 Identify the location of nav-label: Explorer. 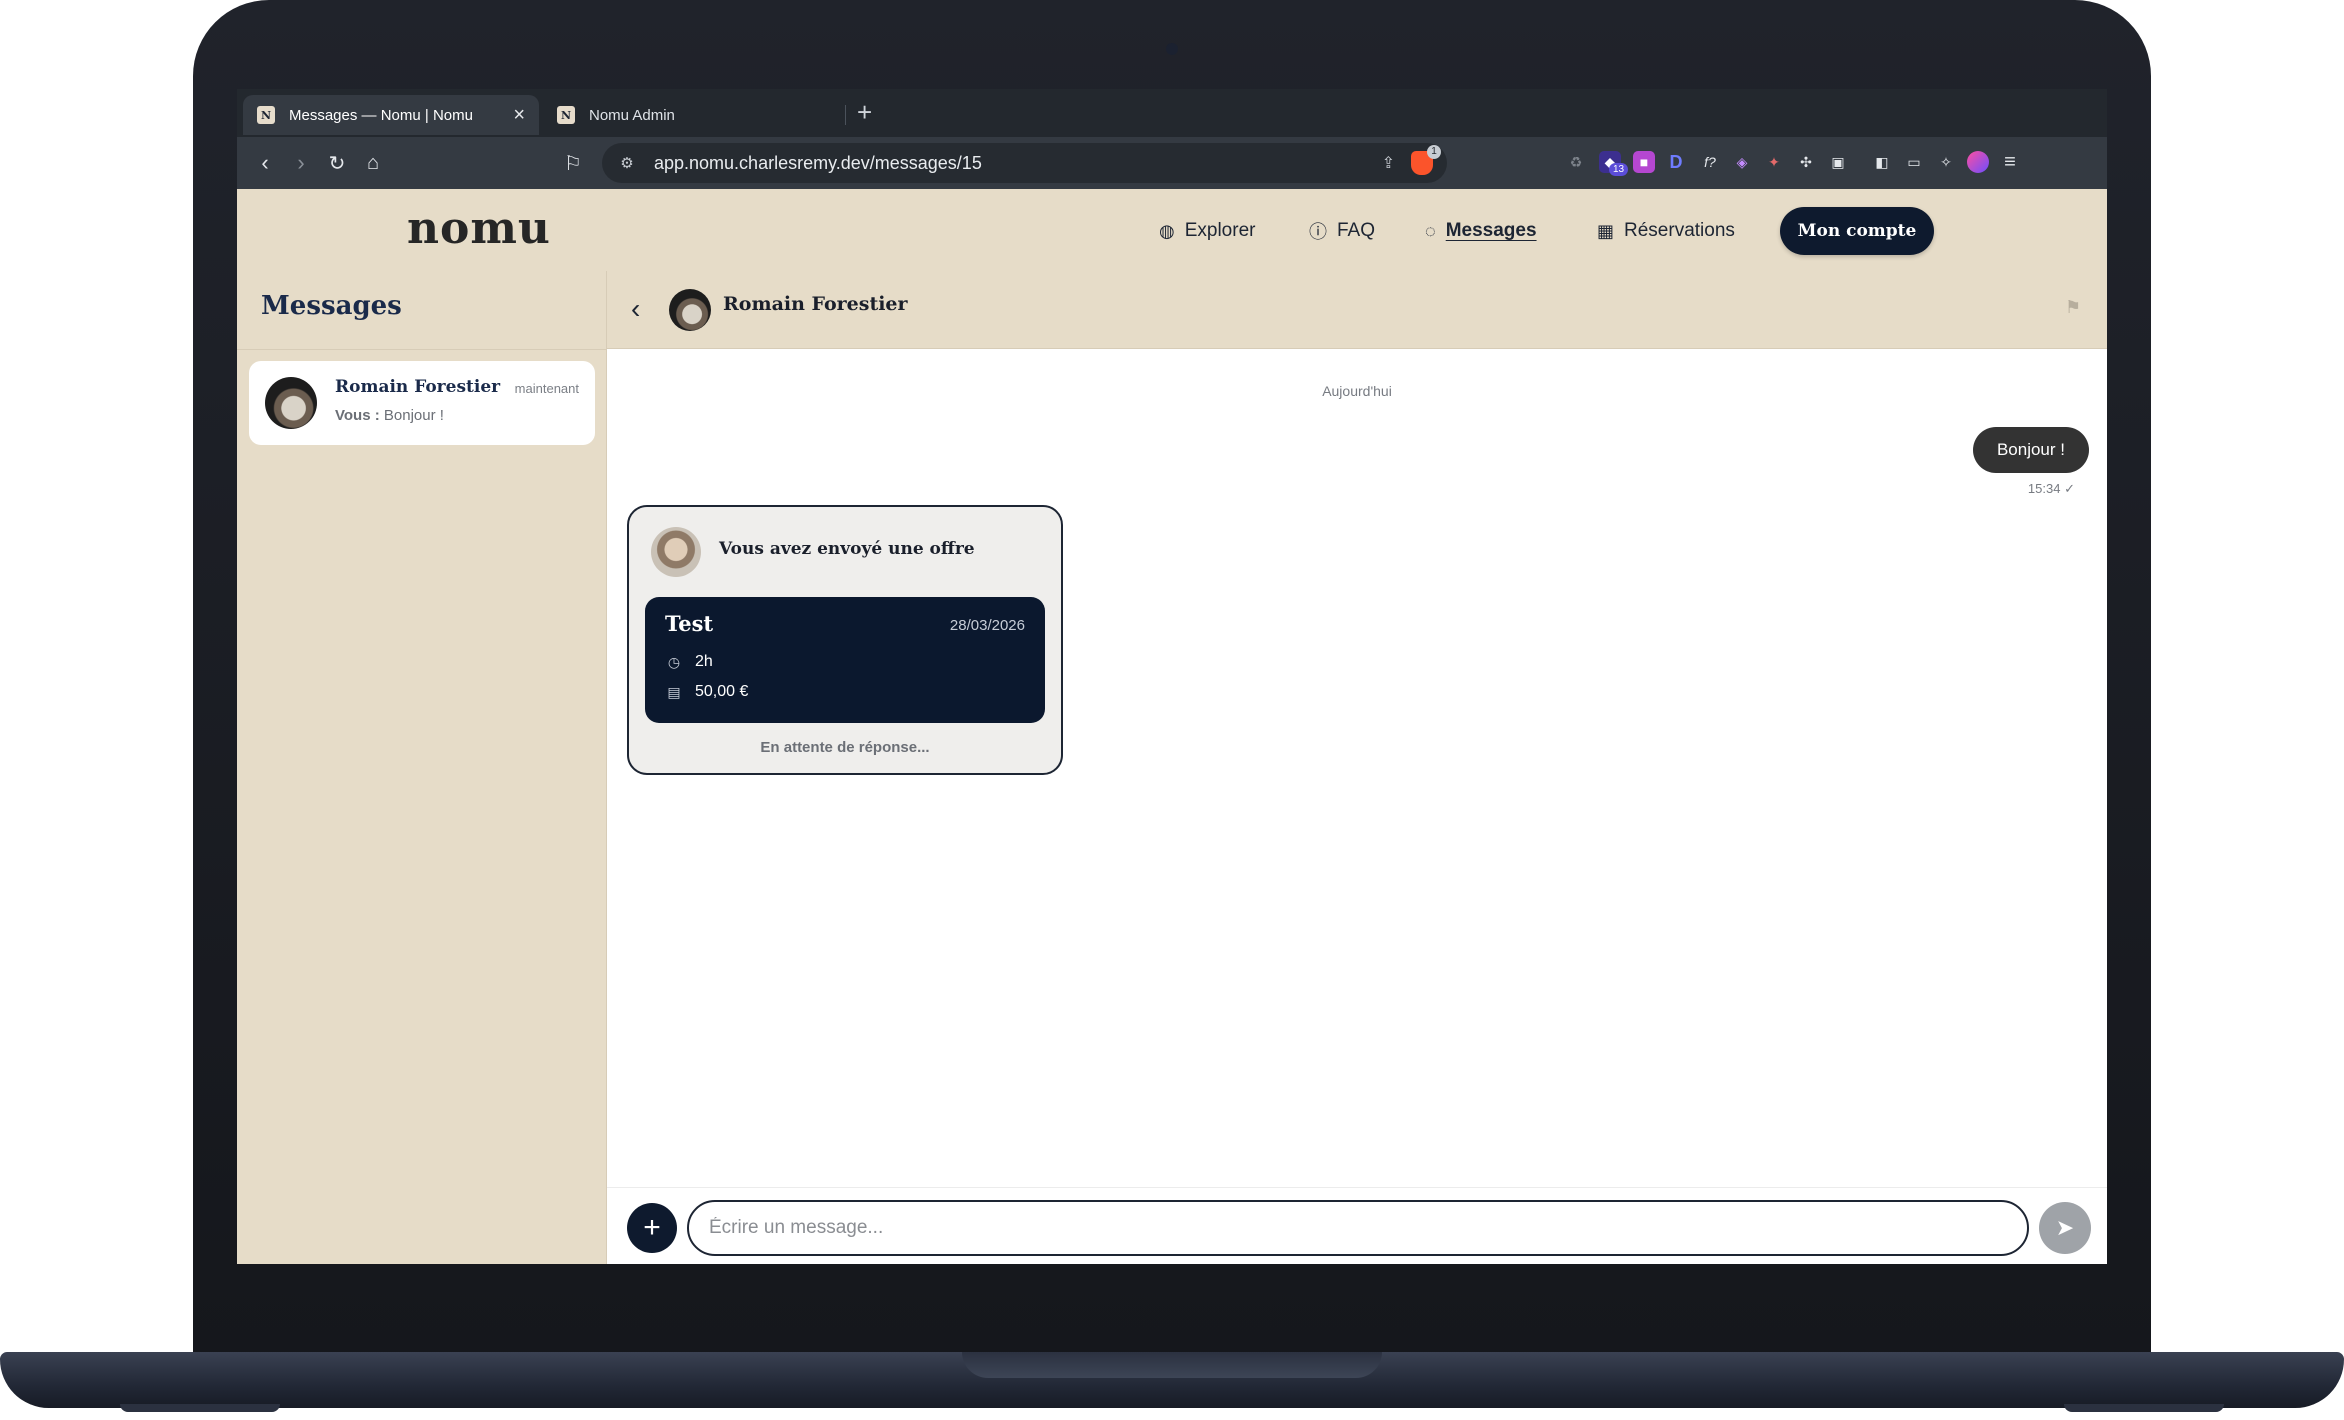
(1220, 230).